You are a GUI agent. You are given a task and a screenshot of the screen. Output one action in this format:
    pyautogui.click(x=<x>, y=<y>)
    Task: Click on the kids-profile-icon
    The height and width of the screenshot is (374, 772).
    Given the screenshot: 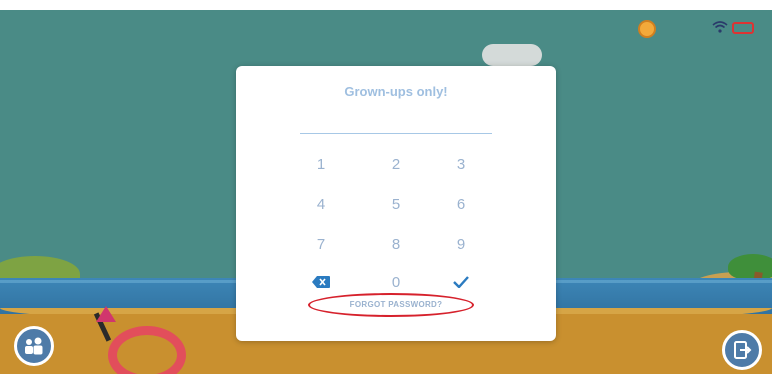 What is the action you would take?
    pyautogui.click(x=34, y=346)
    